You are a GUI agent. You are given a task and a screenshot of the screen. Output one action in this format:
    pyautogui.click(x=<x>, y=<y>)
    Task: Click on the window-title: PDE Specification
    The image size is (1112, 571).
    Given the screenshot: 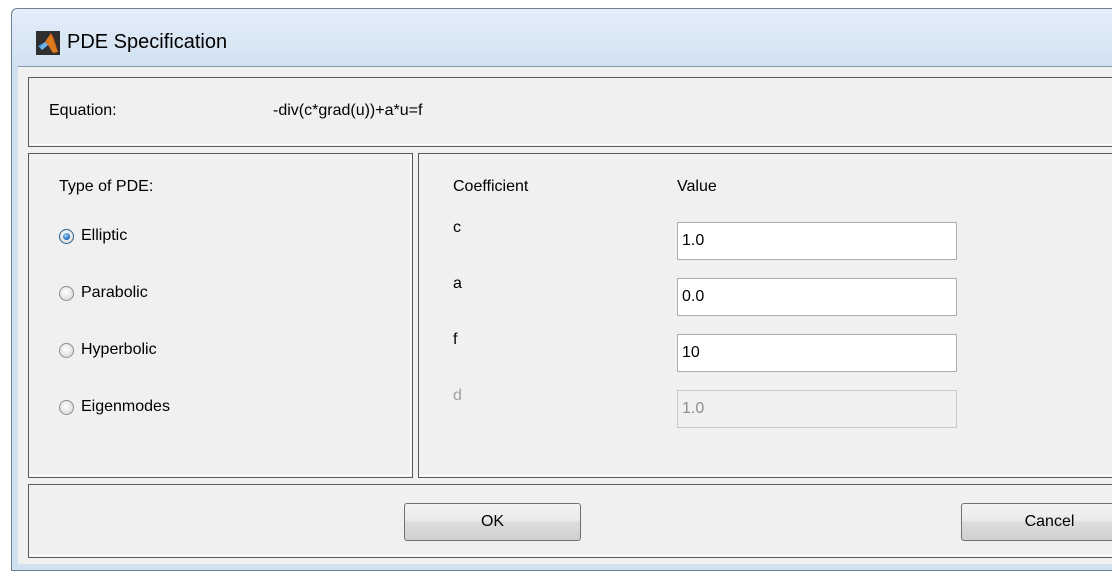 What is the action you would take?
    pyautogui.click(x=147, y=42)
    